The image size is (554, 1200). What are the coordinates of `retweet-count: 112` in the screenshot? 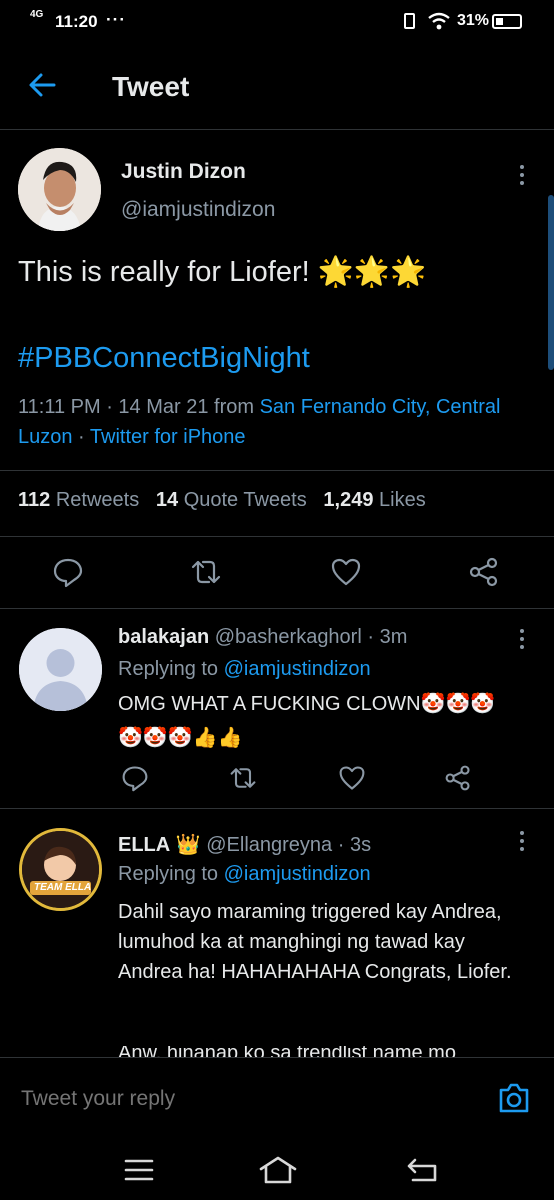 It's located at (34, 500).